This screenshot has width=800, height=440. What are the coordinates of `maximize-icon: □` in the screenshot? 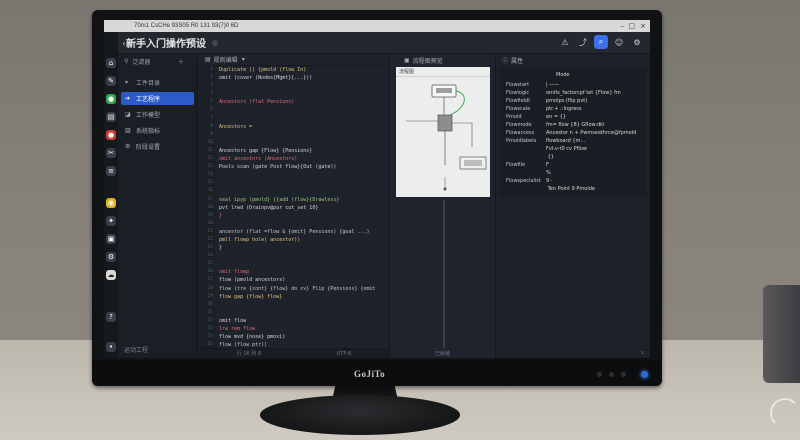 It's located at (631, 26).